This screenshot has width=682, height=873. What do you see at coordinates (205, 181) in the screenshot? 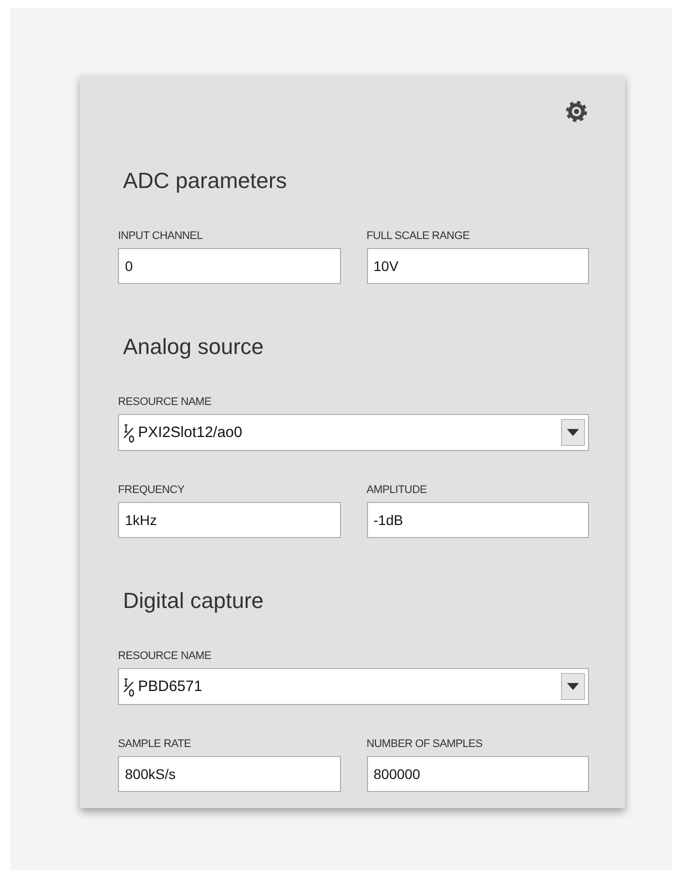
I see `section-heading: ADC parameters` at bounding box center [205, 181].